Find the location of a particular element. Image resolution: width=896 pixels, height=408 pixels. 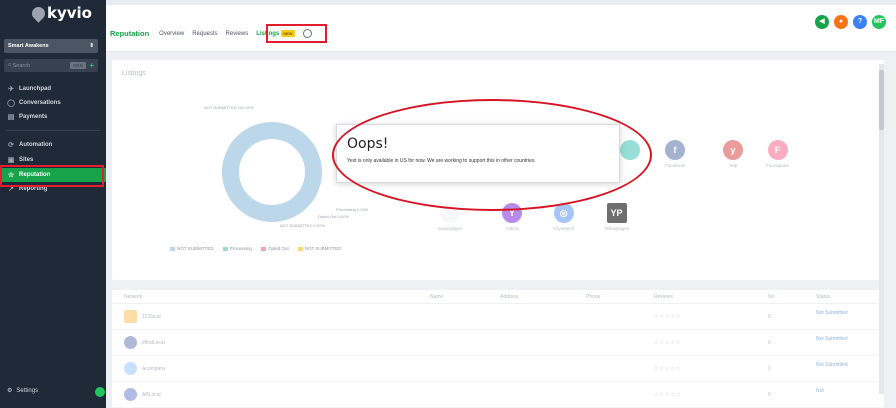

directory-foursquare: F Foursquare is located at coordinates (777, 154).